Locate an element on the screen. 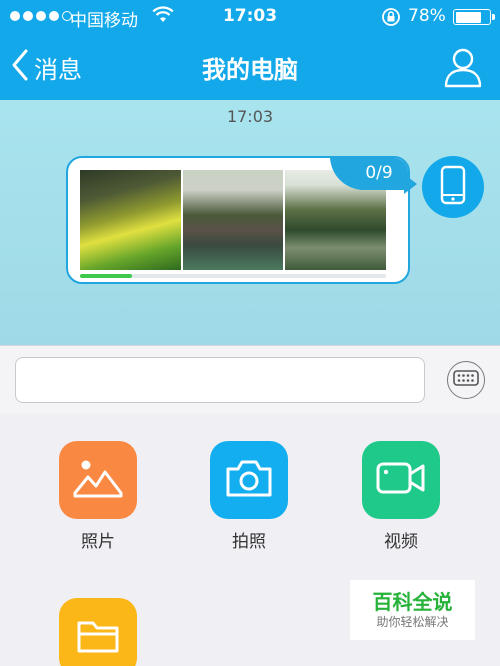 The height and width of the screenshot is (666, 500). video-button: 视频 is located at coordinates (401, 496).